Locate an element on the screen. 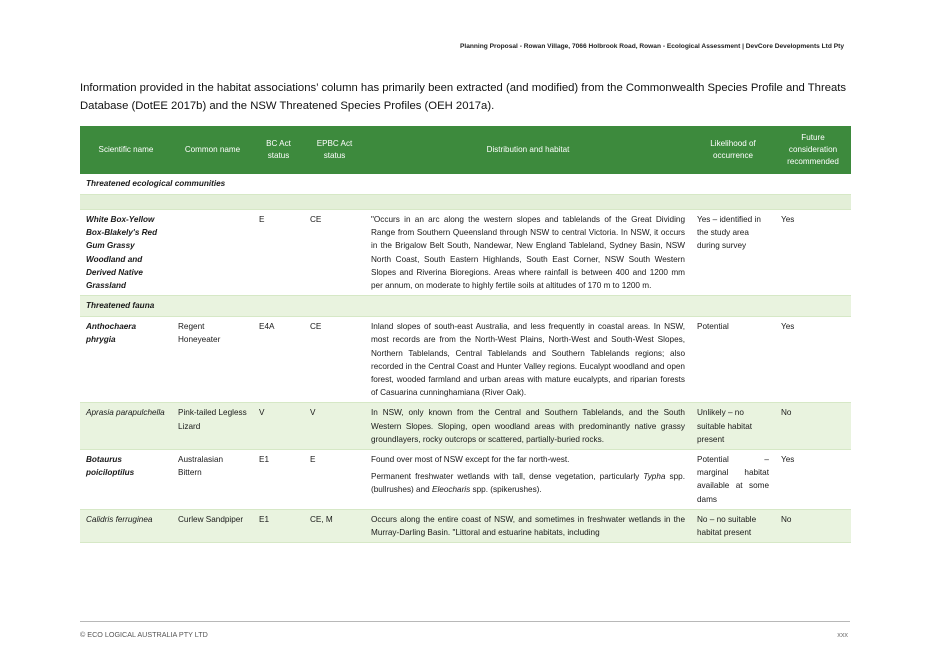  col-header-future: Future consideration recommended is located at coordinates (813, 150).